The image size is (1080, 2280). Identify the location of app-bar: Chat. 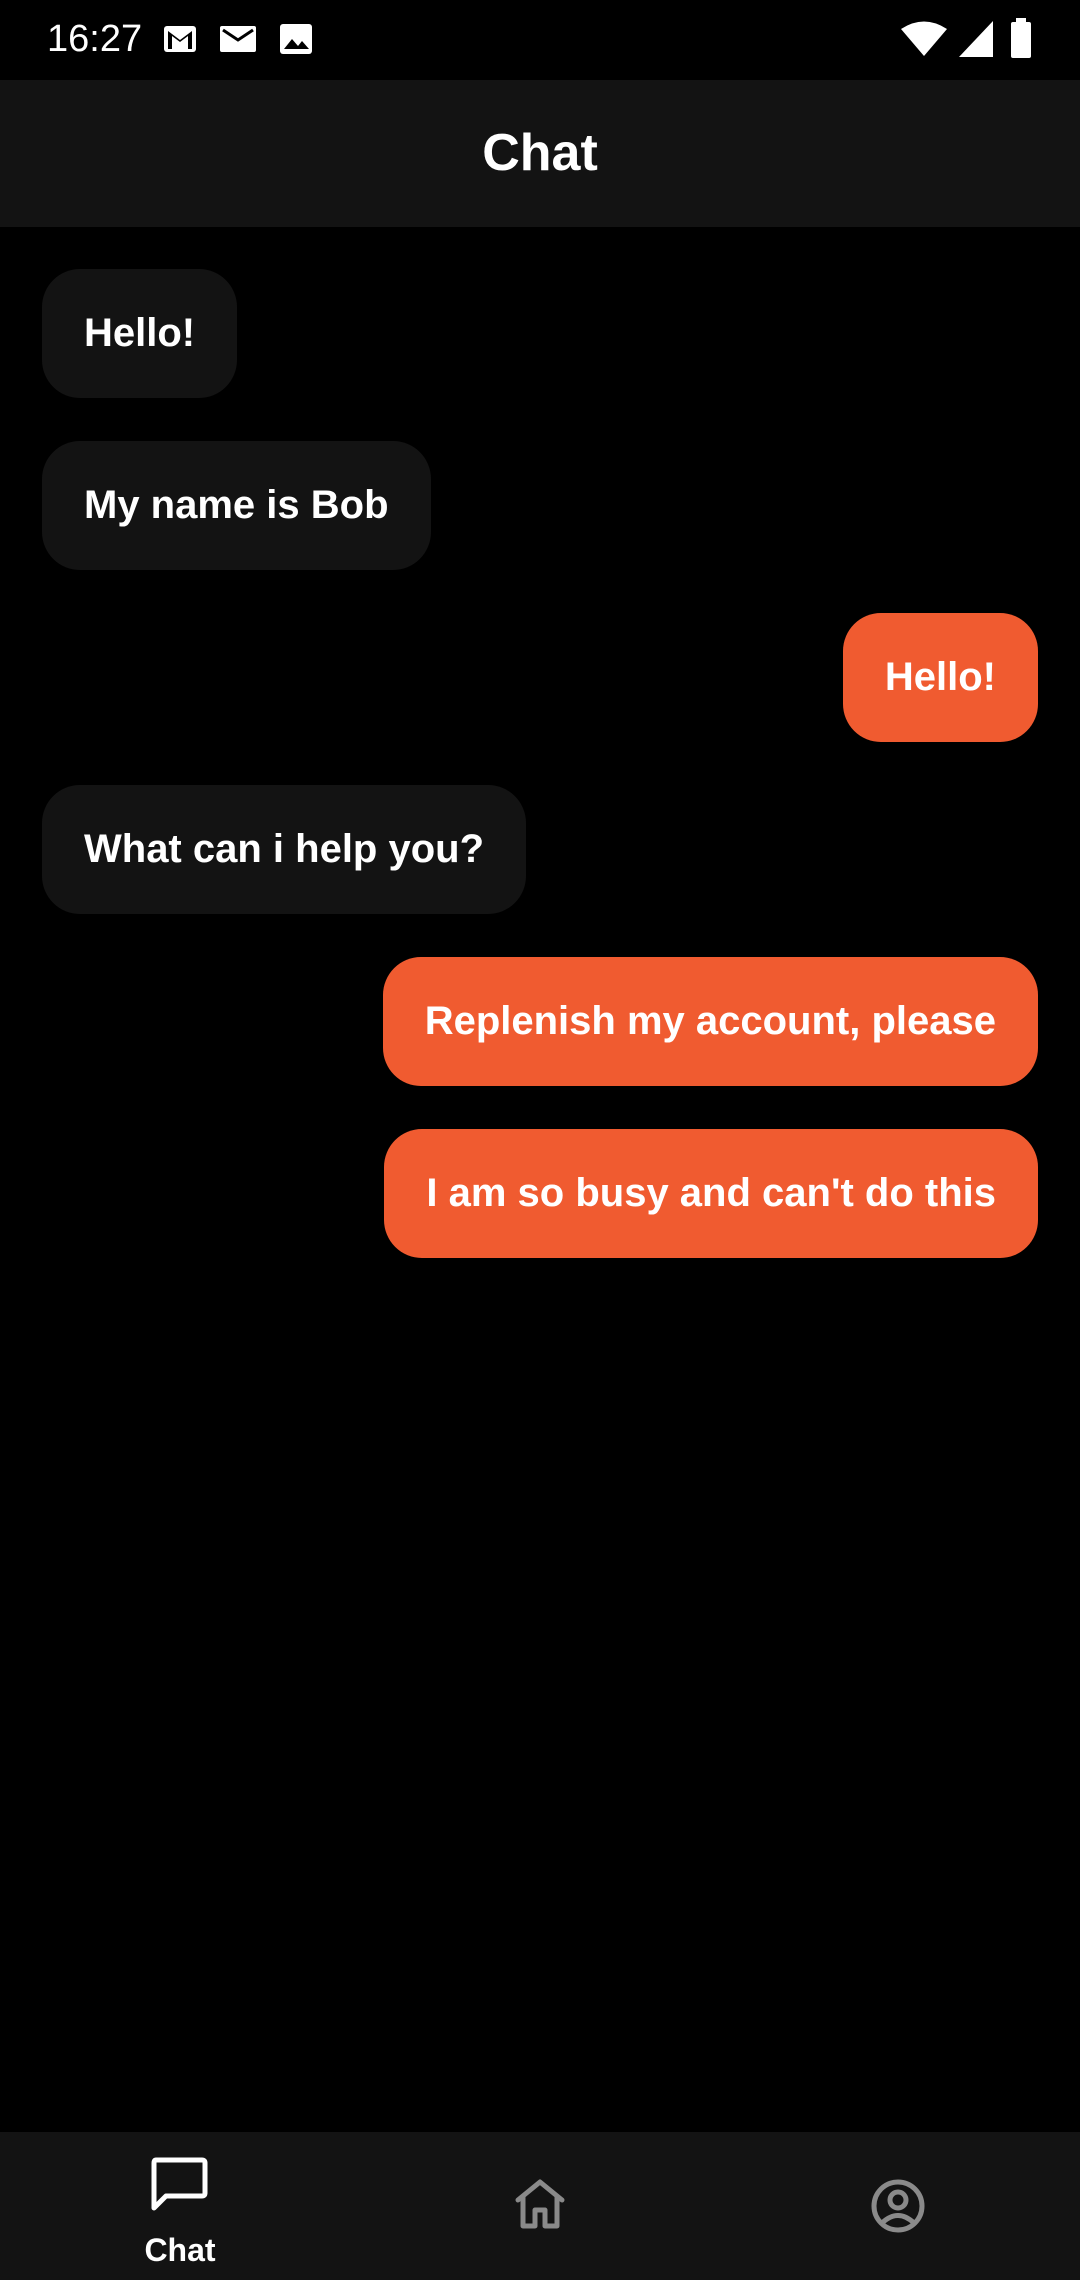
(540, 153).